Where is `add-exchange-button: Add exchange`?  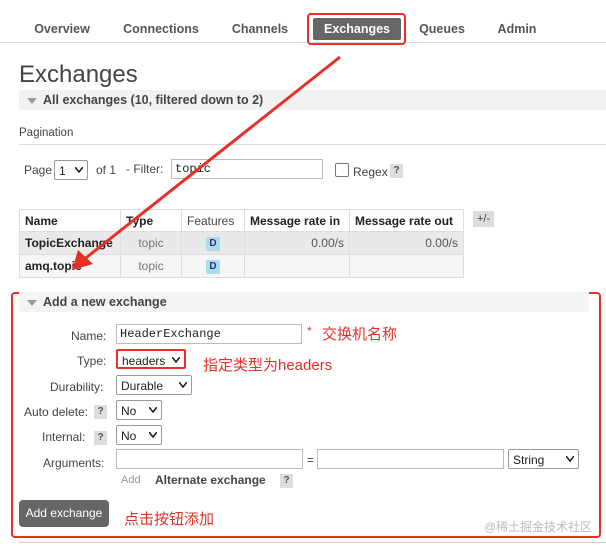 add-exchange-button: Add exchange is located at coordinates (64, 513).